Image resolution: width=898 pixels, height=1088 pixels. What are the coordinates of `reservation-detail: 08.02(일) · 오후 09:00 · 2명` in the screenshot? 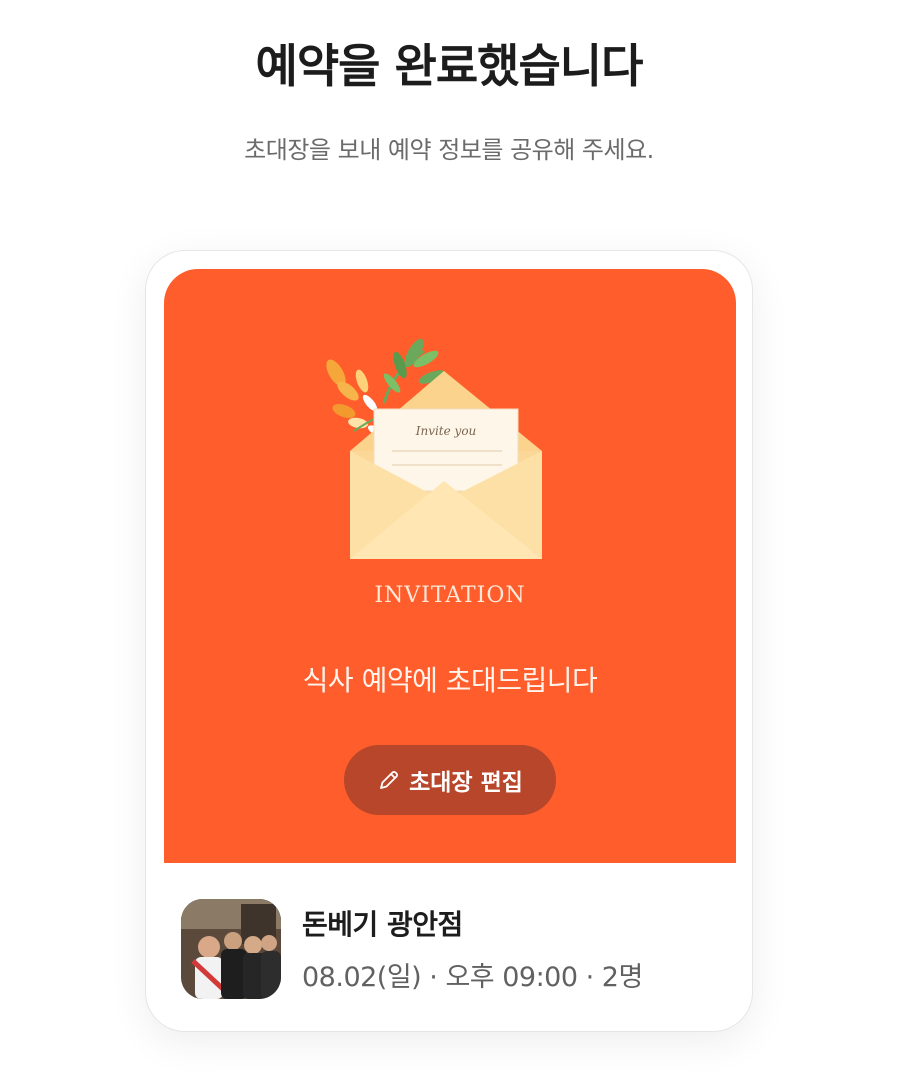 It's located at (472, 977).